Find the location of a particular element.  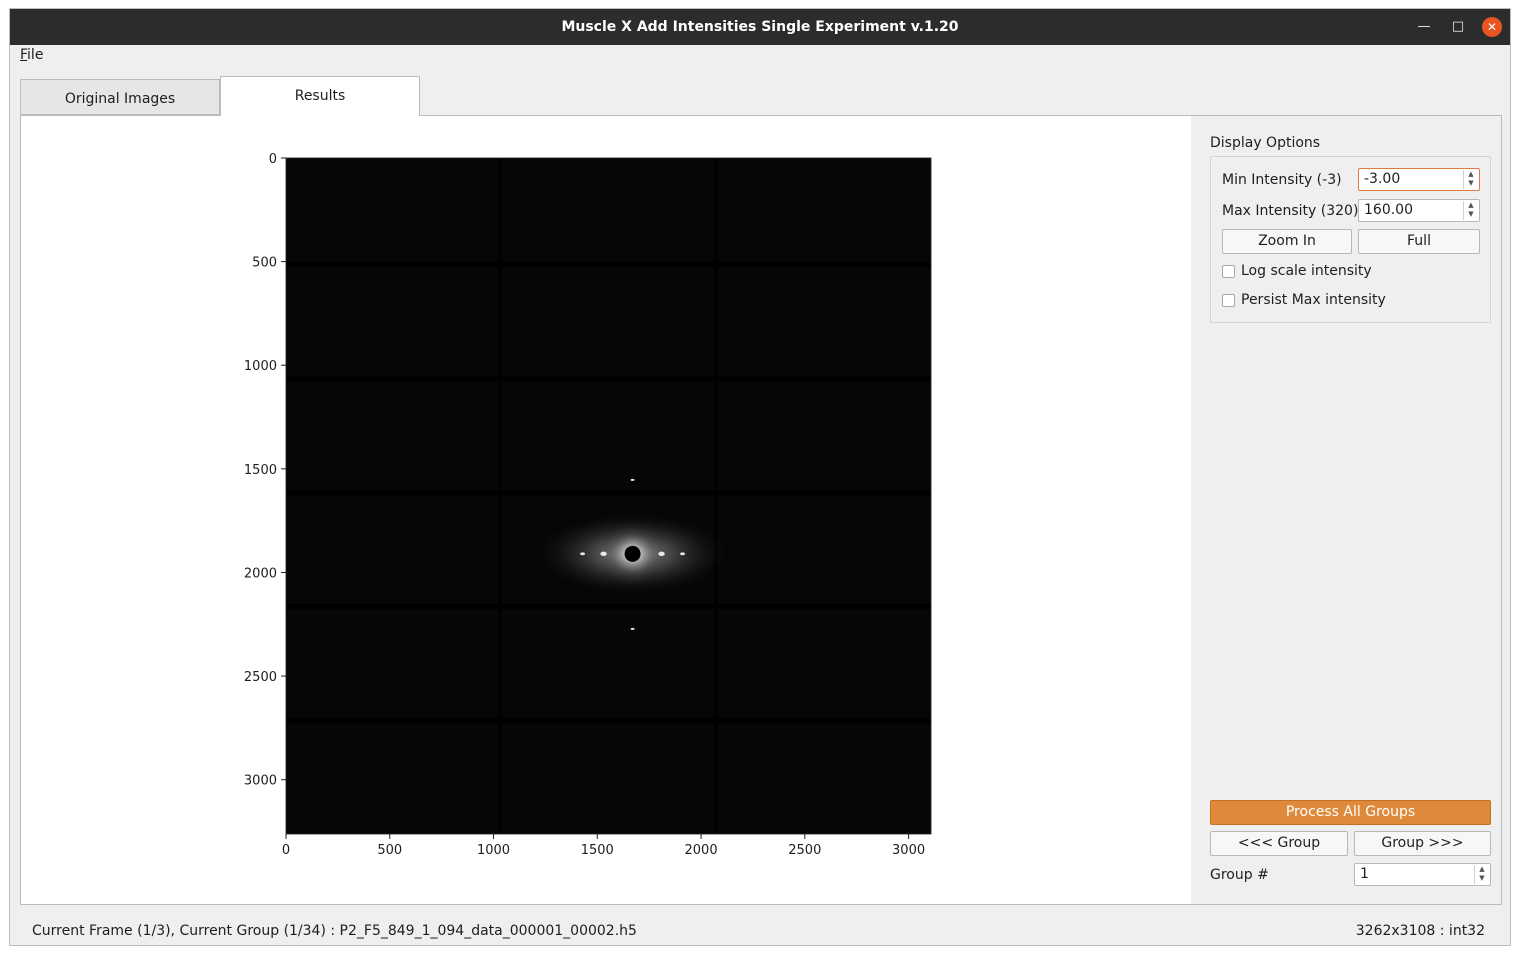

min-intensity-spinbox: -3.00 ▲ ▼ is located at coordinates (1419, 179).